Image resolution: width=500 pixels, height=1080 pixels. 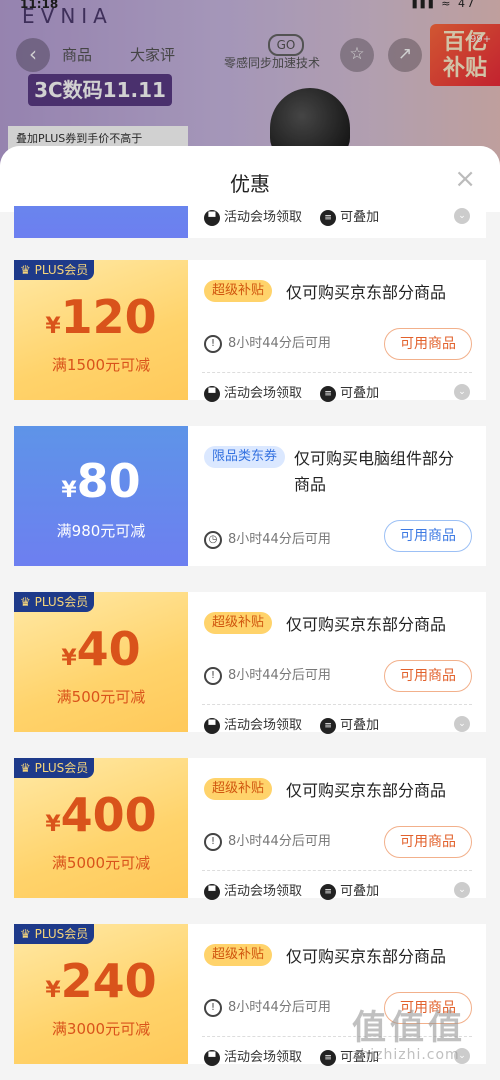 I want to click on close-icon: ×, so click(x=465, y=179).